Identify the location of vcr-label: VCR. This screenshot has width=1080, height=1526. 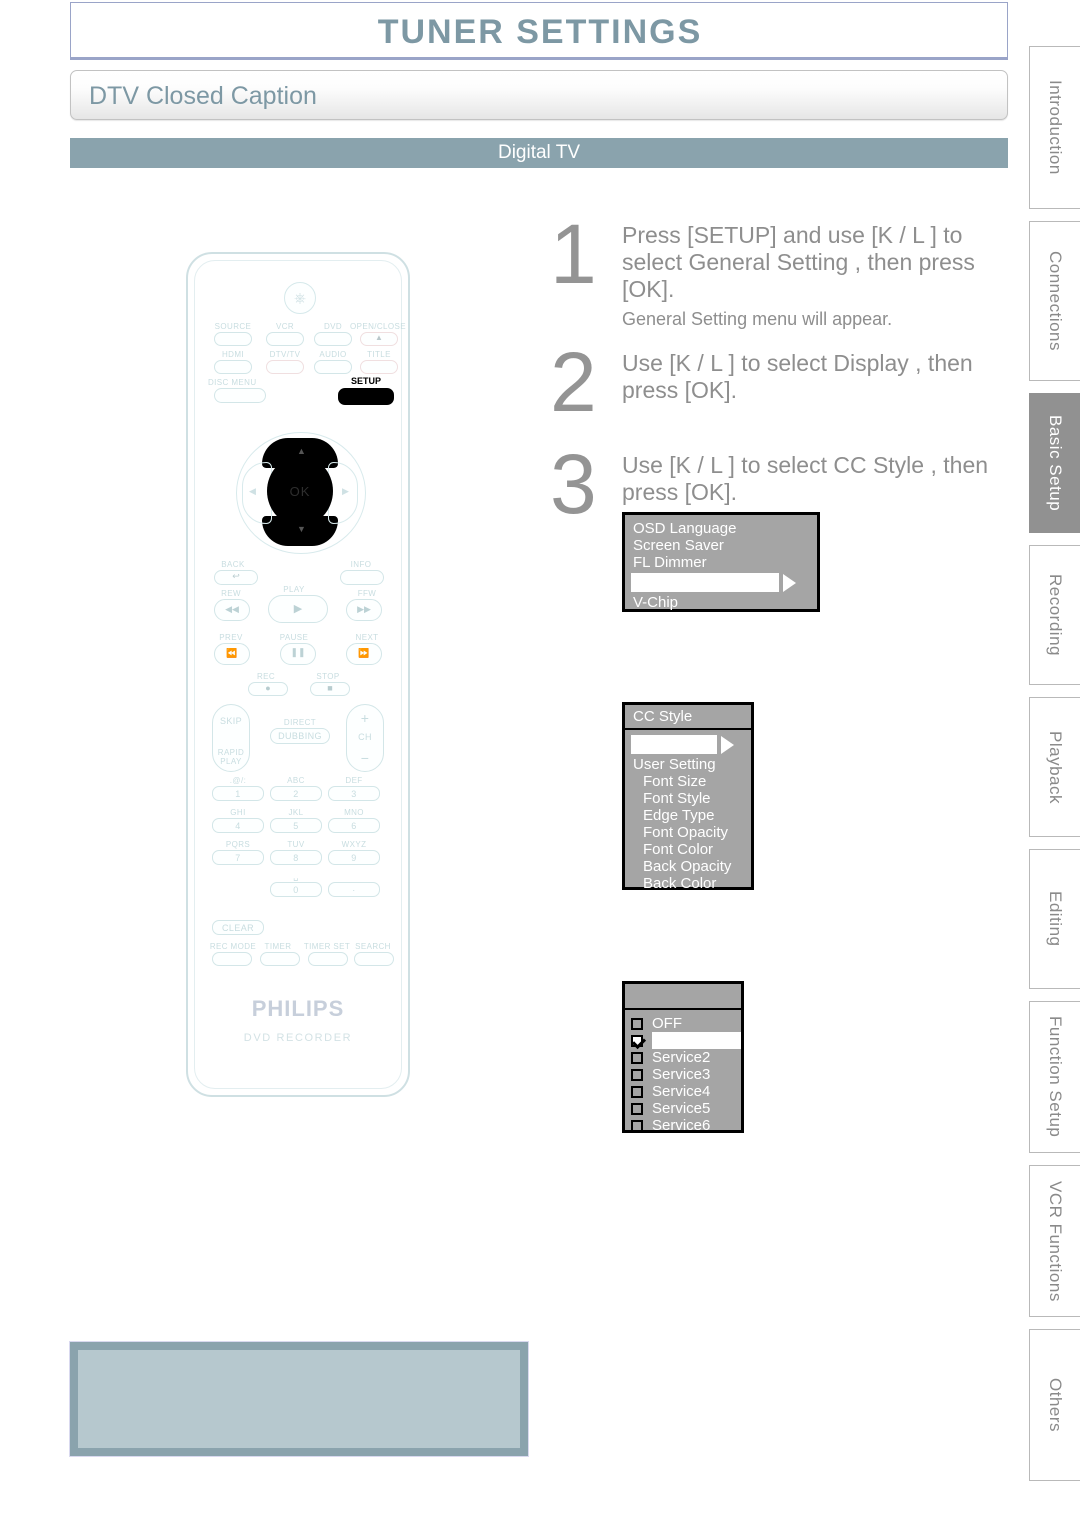
(285, 326).